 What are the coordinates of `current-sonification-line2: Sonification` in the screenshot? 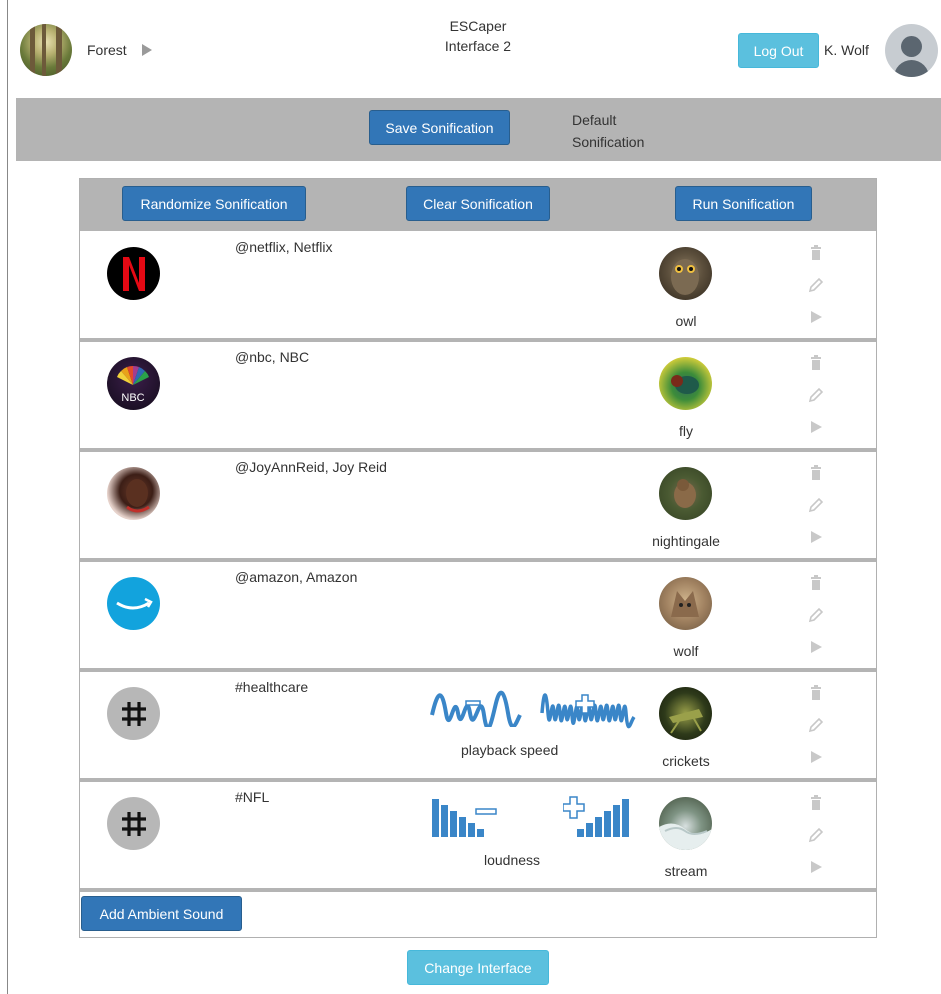 It's located at (608, 142).